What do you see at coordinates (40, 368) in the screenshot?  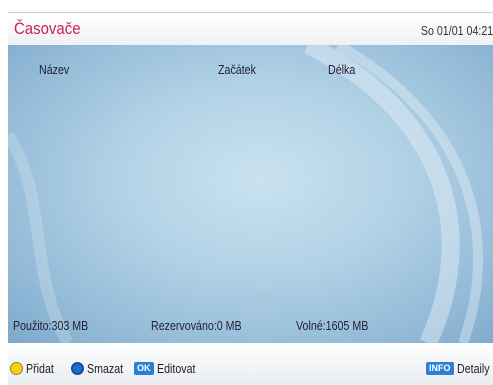 I see `add-label: Přidat` at bounding box center [40, 368].